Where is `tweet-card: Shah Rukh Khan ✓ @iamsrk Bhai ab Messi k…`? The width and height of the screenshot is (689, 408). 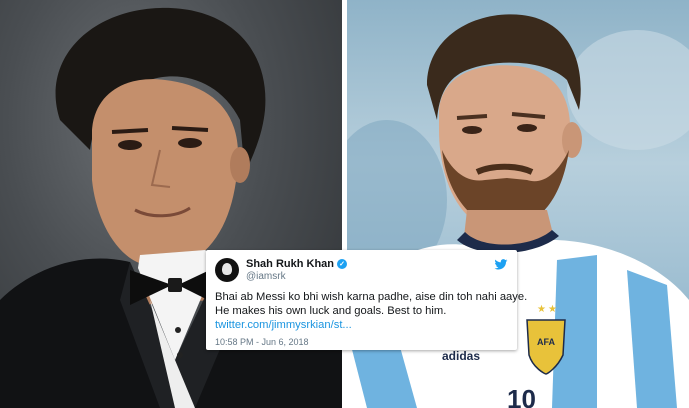
tweet-card: Shah Rukh Khan ✓ @iamsrk Bhai ab Messi k… is located at coordinates (367, 300).